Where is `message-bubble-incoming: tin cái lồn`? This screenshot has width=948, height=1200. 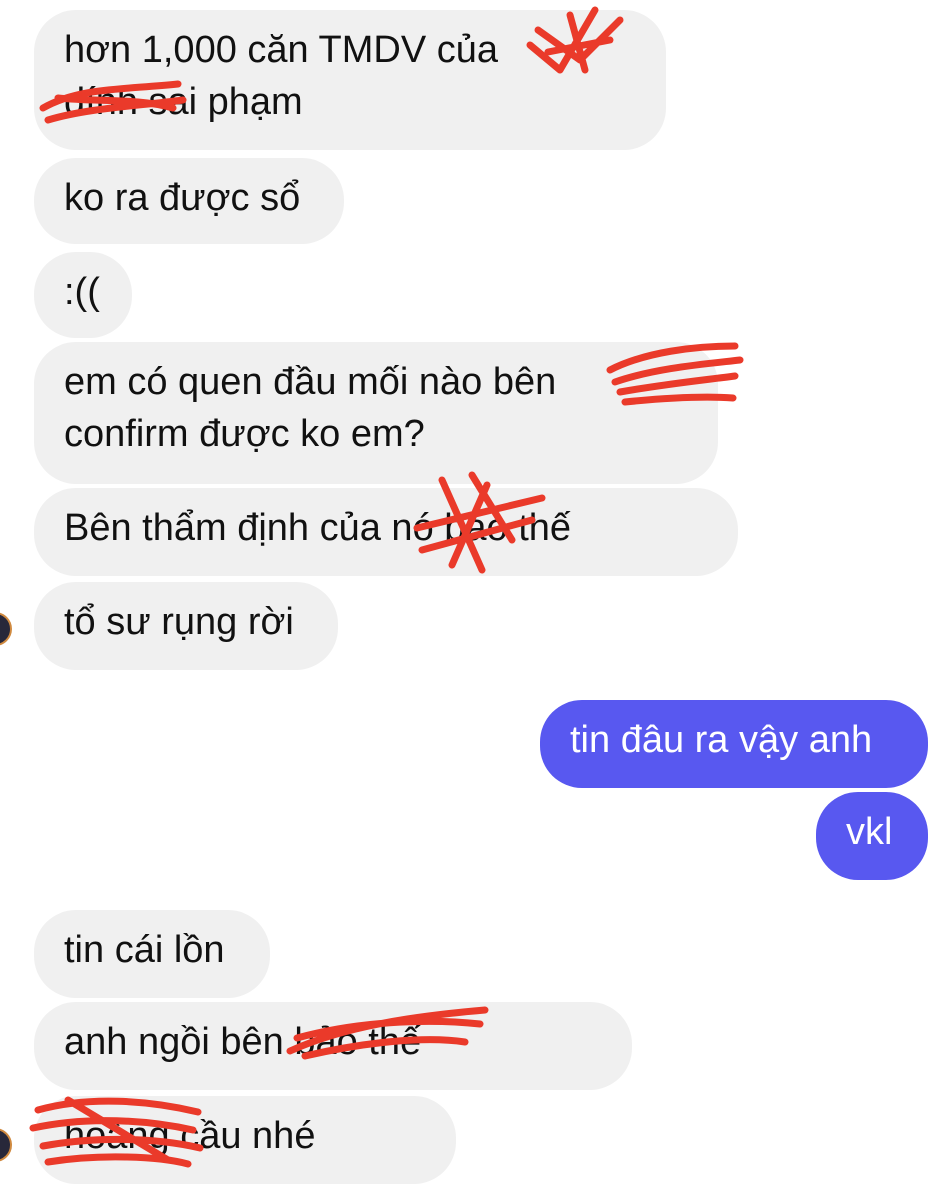 message-bubble-incoming: tin cái lồn is located at coordinates (152, 954).